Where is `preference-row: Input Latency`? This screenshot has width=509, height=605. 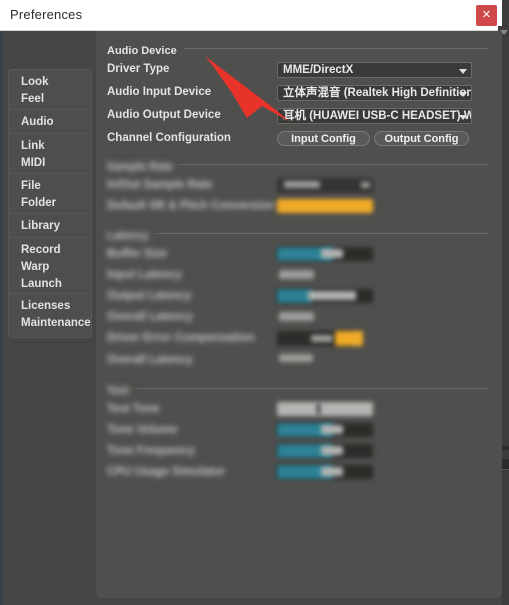
preference-row: Input Latency is located at coordinates (299, 276).